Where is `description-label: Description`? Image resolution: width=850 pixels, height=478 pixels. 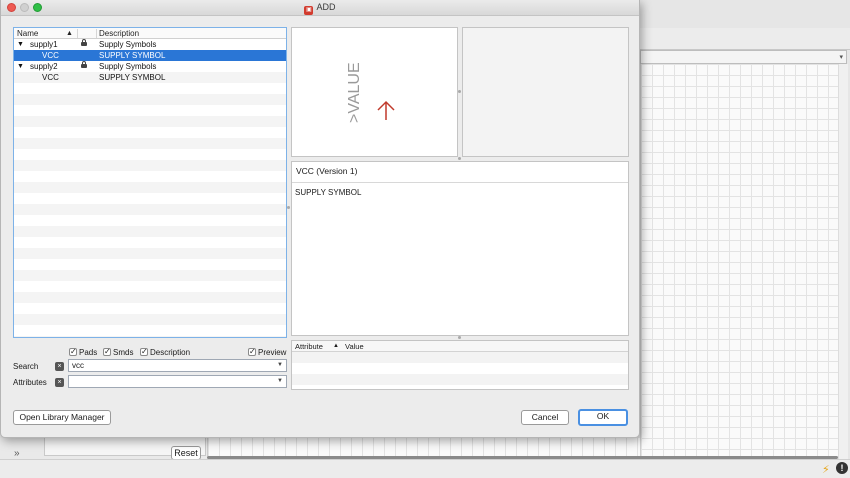
description-label: Description is located at coordinates (170, 352).